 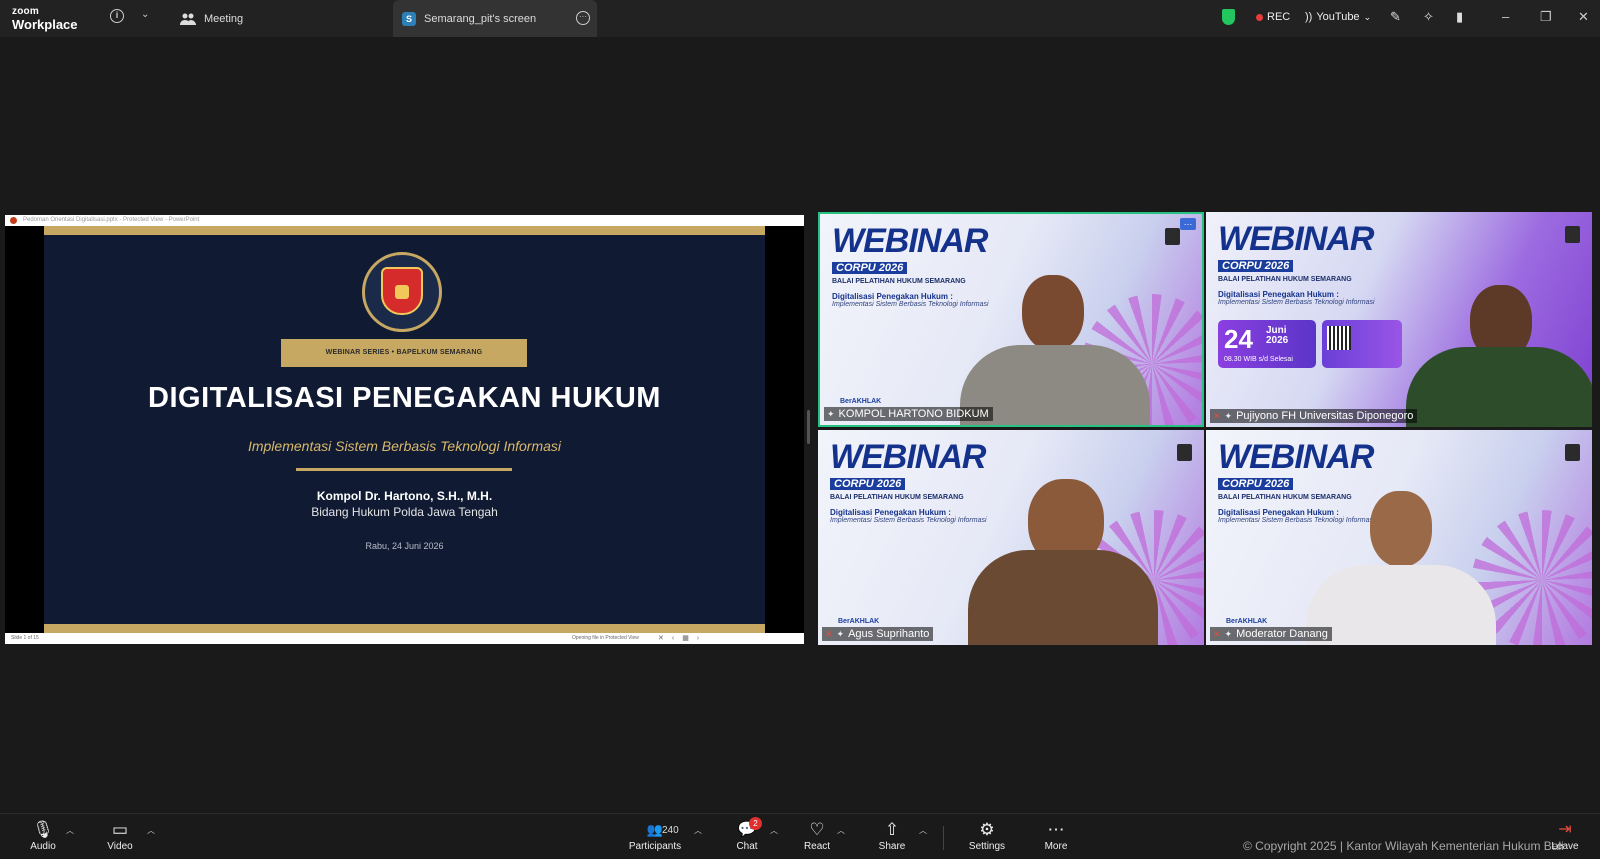 I want to click on banner-corpu: CORPU 2026, so click(x=868, y=484).